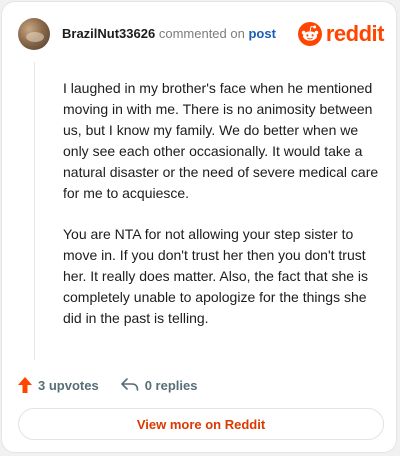 This screenshot has height=456, width=400. I want to click on comment-actions: 3 upvotes 0 replies, so click(118, 385).